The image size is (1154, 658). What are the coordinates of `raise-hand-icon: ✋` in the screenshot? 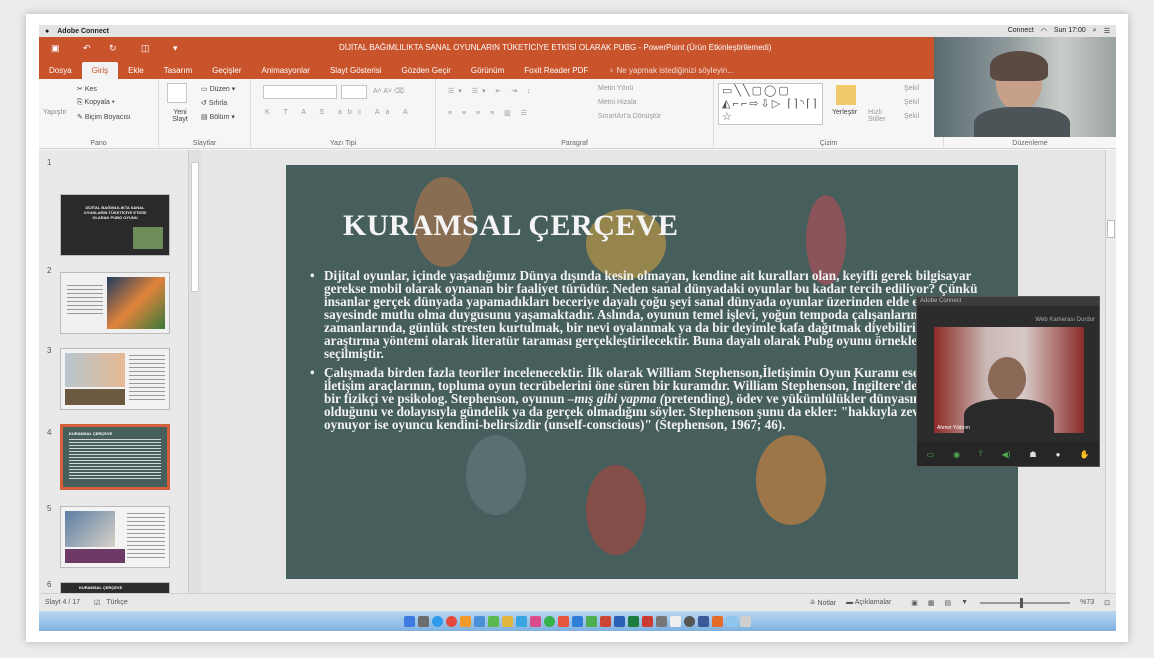 It's located at (1084, 454).